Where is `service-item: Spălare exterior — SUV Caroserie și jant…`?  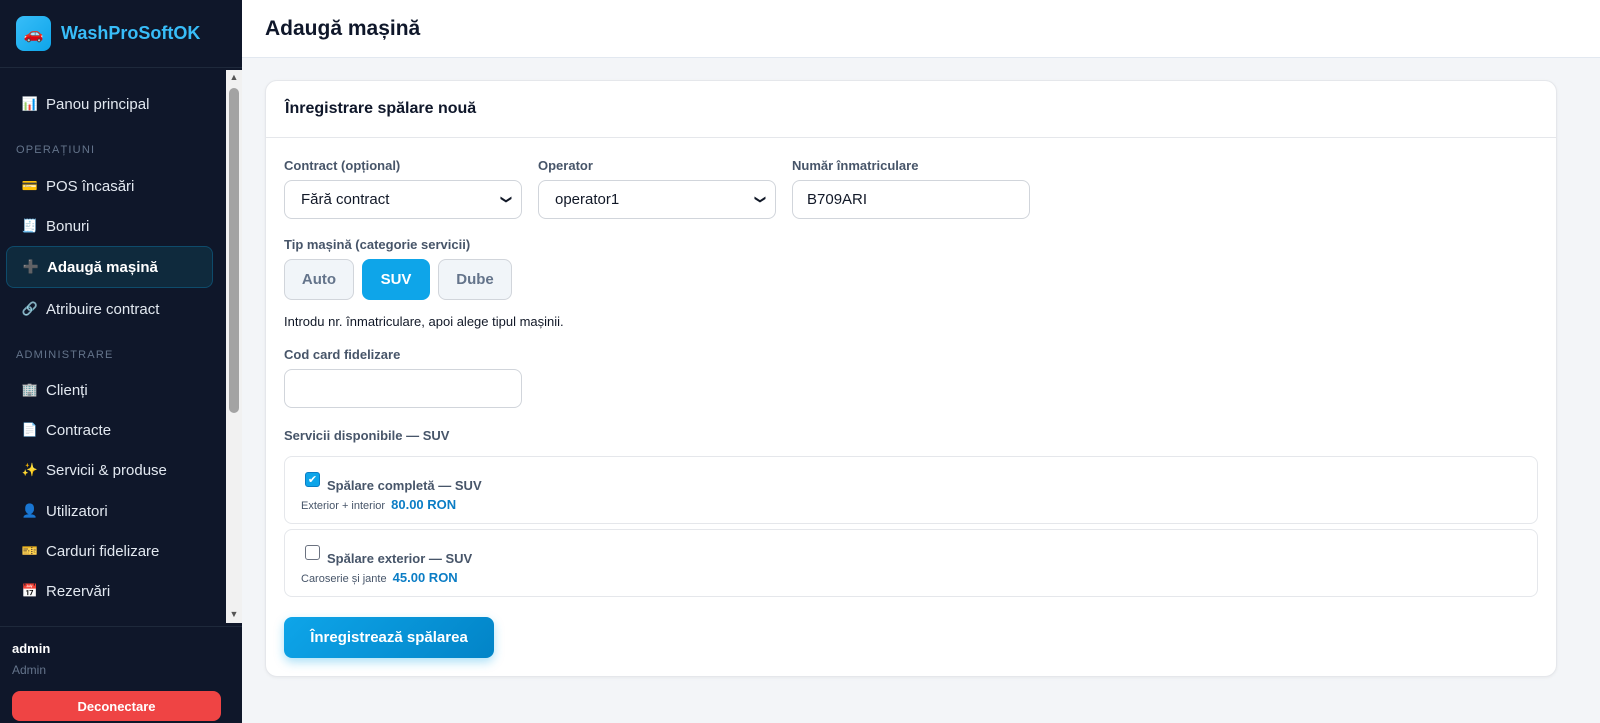 service-item: Spălare exterior — SUV Caroserie și jant… is located at coordinates (911, 563).